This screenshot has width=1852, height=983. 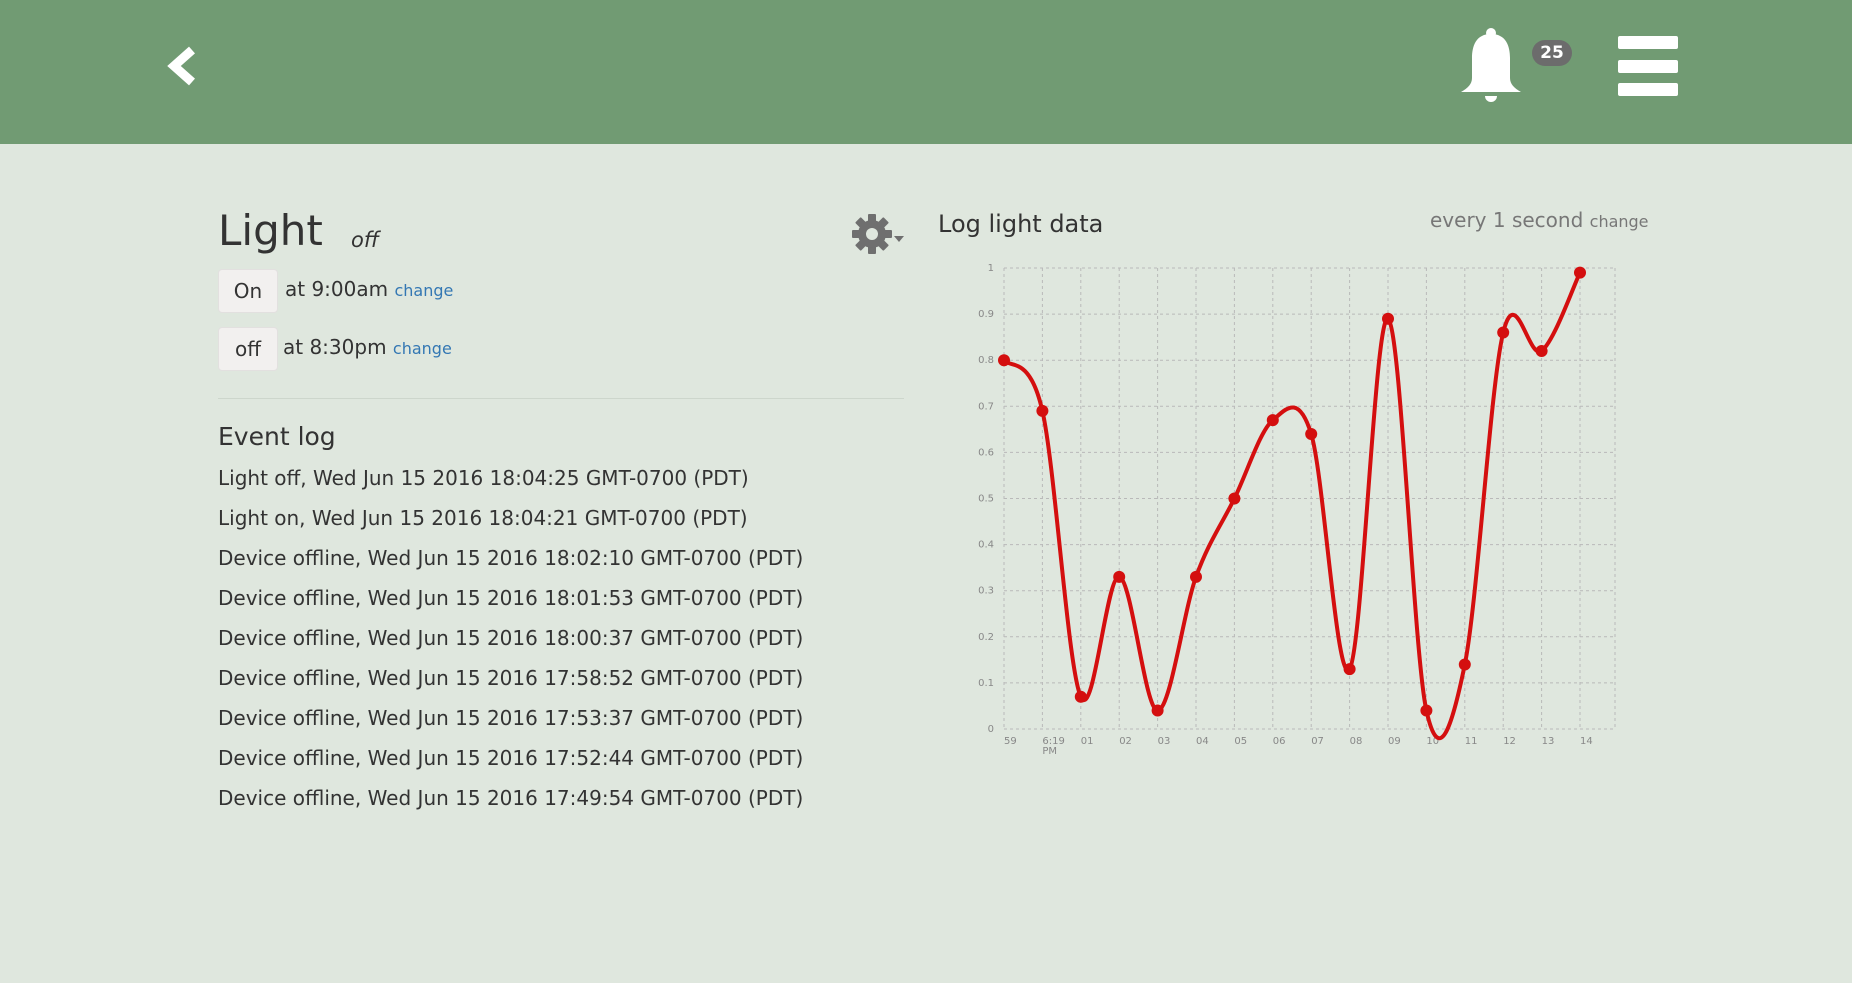 What do you see at coordinates (1471, 741) in the screenshot?
I see `x-tick-label: 11` at bounding box center [1471, 741].